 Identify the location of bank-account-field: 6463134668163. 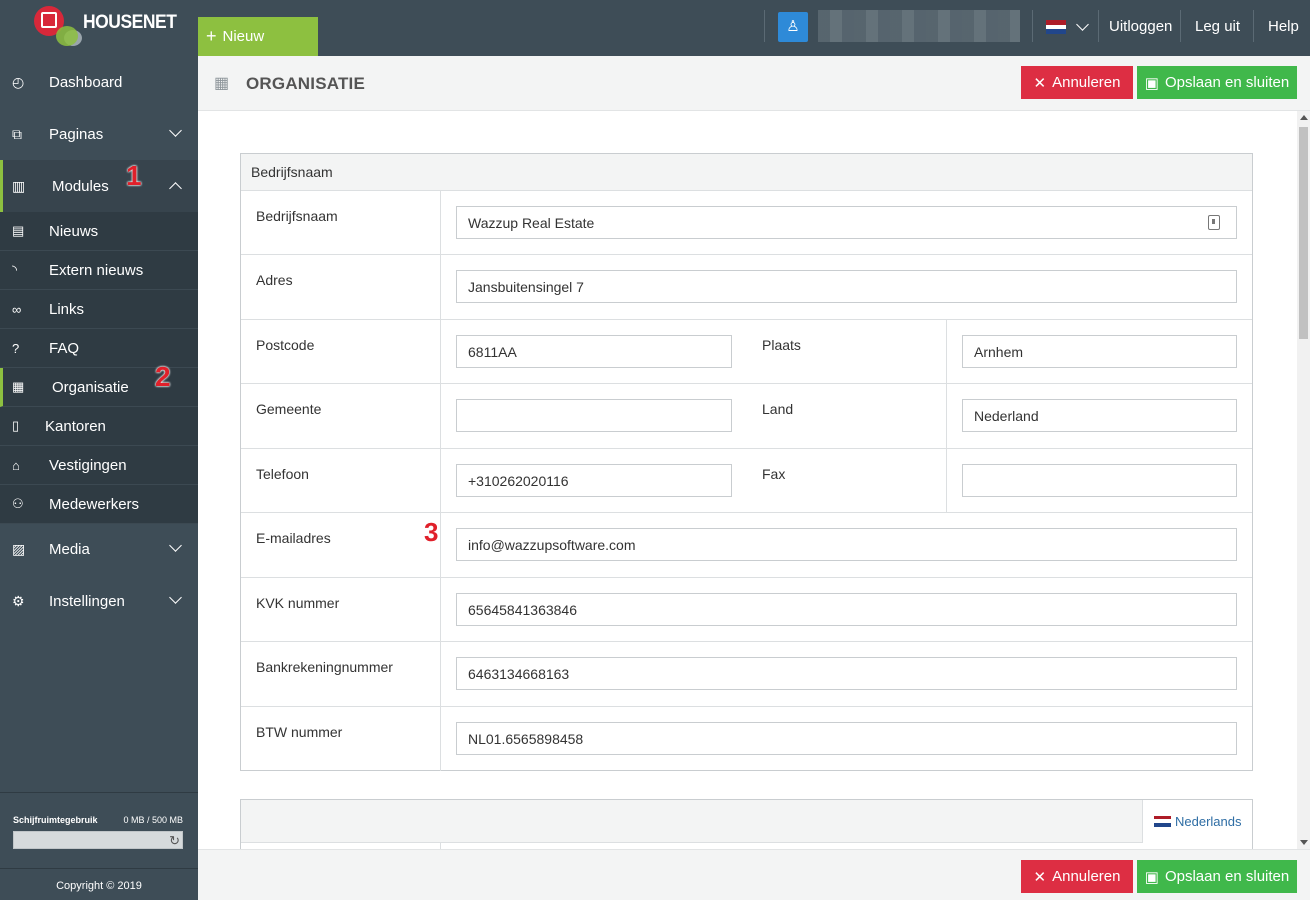
(846, 673).